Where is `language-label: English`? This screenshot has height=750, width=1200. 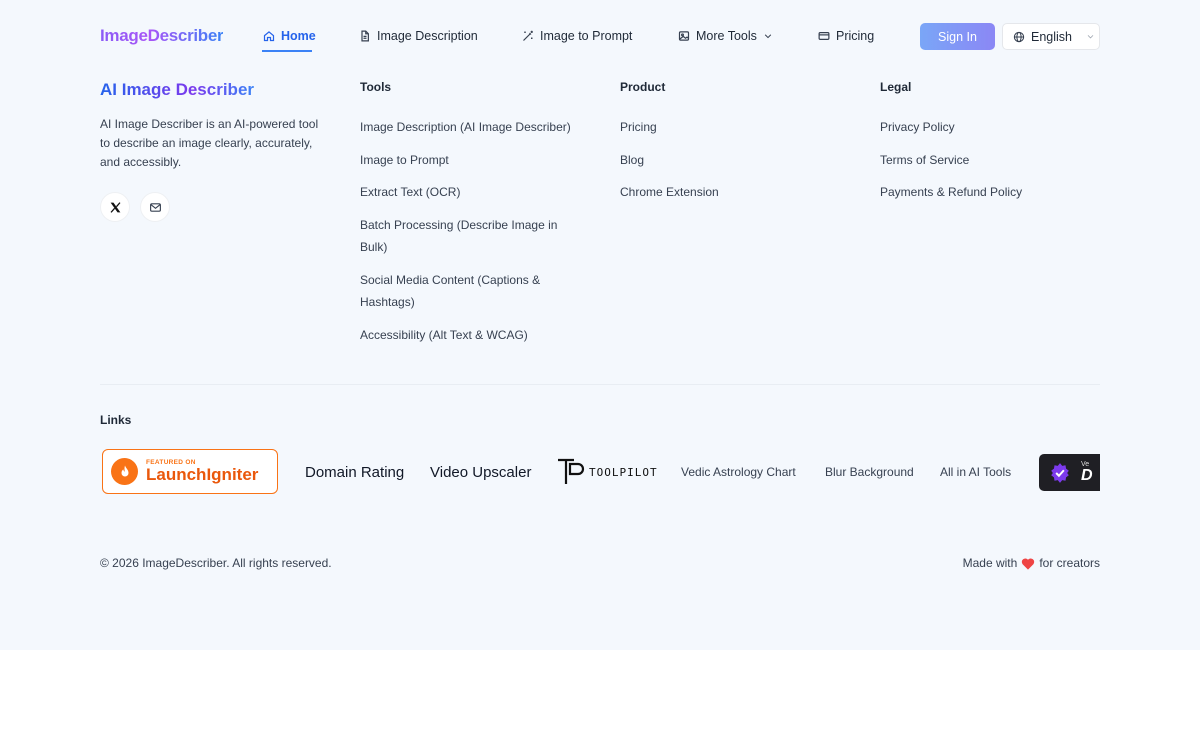 language-label: English is located at coordinates (1051, 36).